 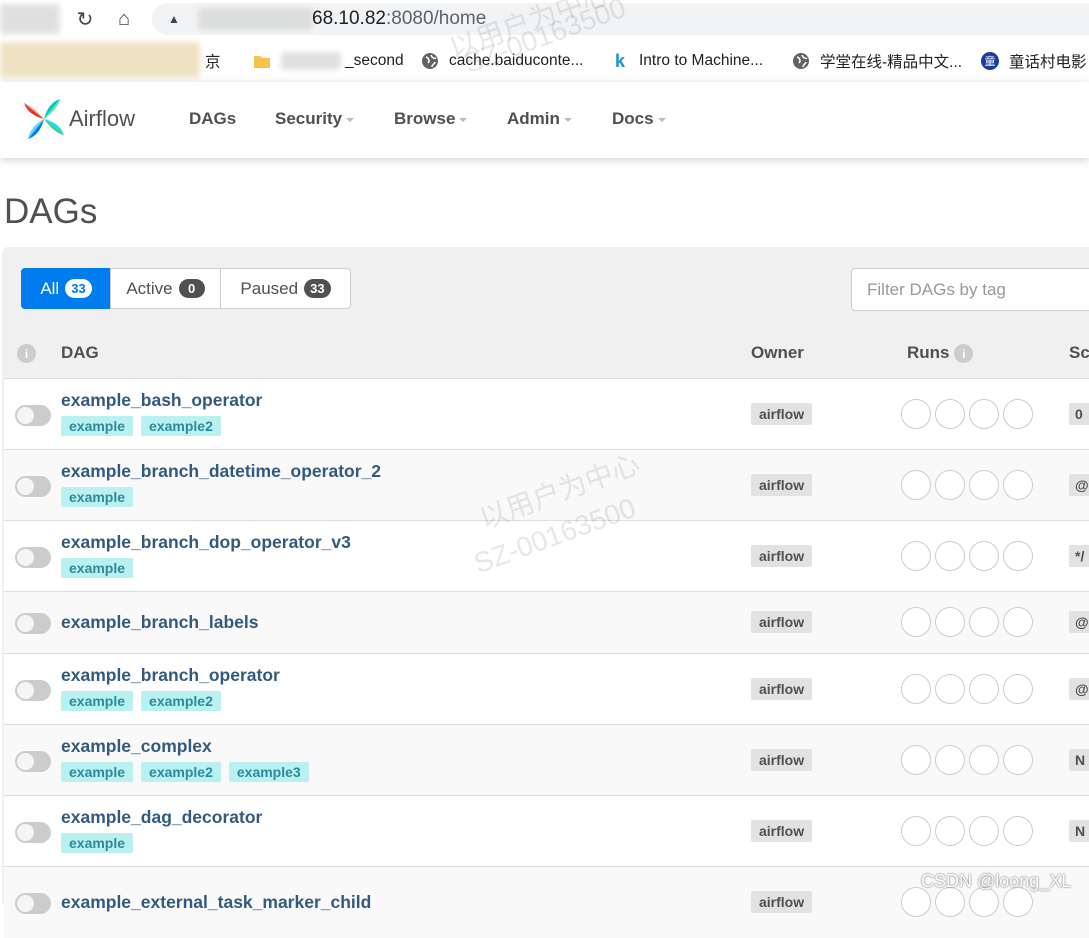 What do you see at coordinates (80, 353) in the screenshot?
I see `header-dag: DAG` at bounding box center [80, 353].